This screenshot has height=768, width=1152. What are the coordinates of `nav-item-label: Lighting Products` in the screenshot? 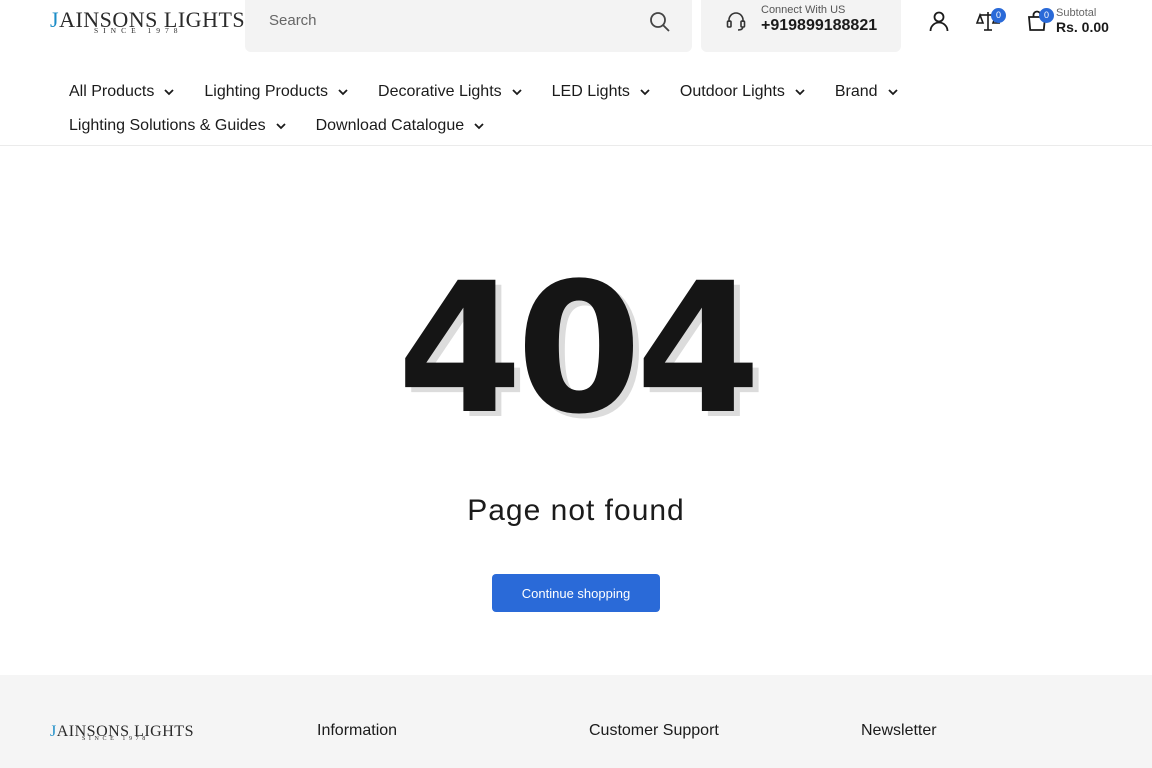 It's located at (266, 91).